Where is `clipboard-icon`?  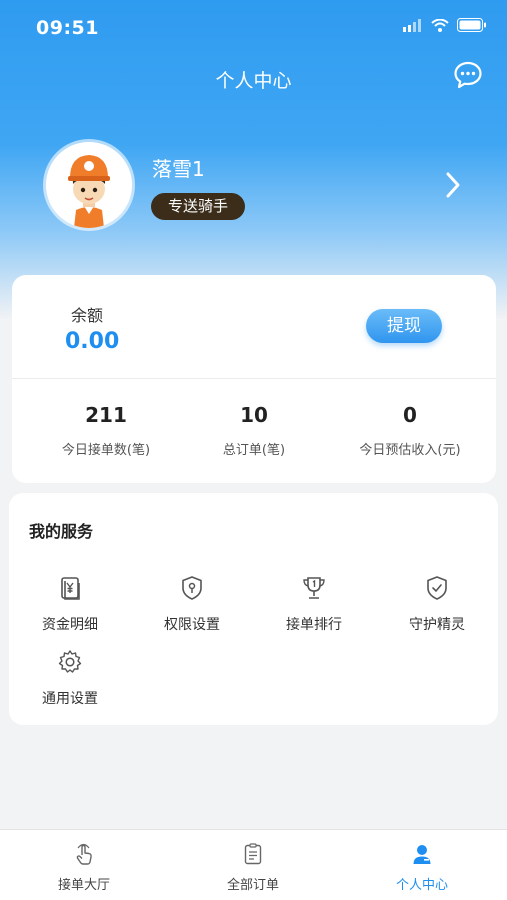
clipboard-icon is located at coordinates (253, 854).